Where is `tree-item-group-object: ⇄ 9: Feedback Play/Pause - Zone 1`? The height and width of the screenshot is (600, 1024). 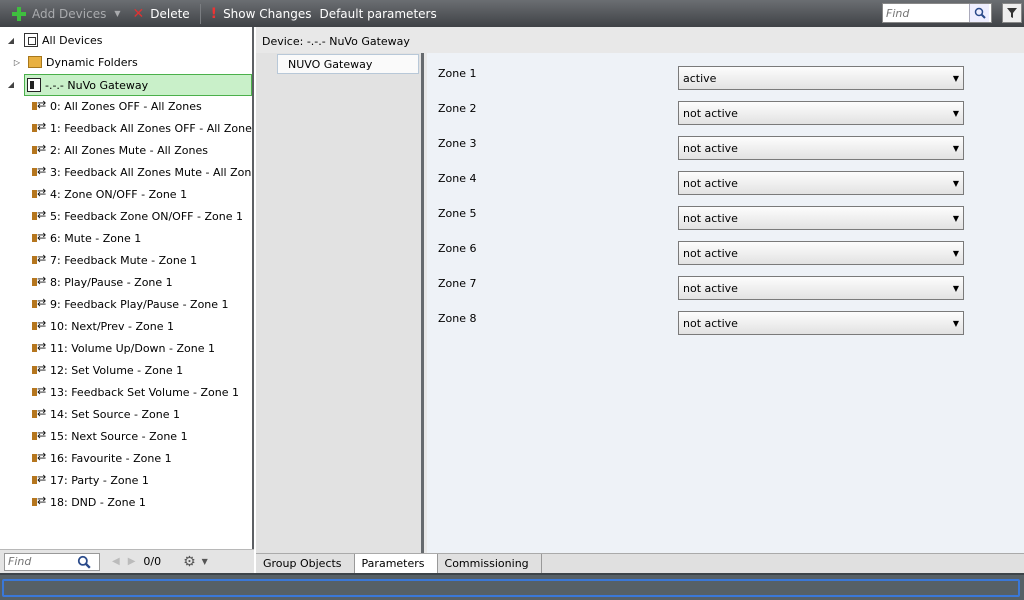 tree-item-group-object: ⇄ 9: Feedback Play/Pause - Zone 1 is located at coordinates (130, 304).